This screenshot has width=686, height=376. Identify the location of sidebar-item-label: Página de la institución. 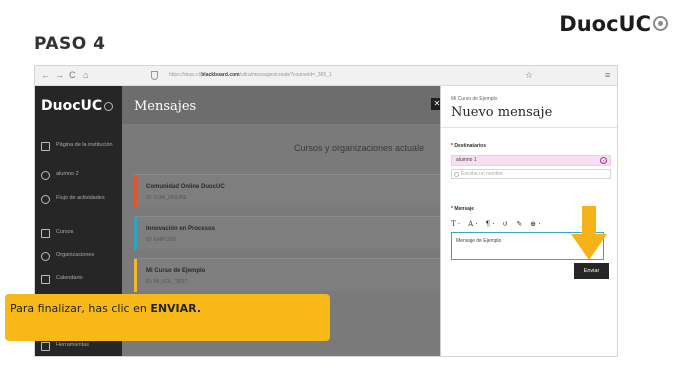
(84, 145).